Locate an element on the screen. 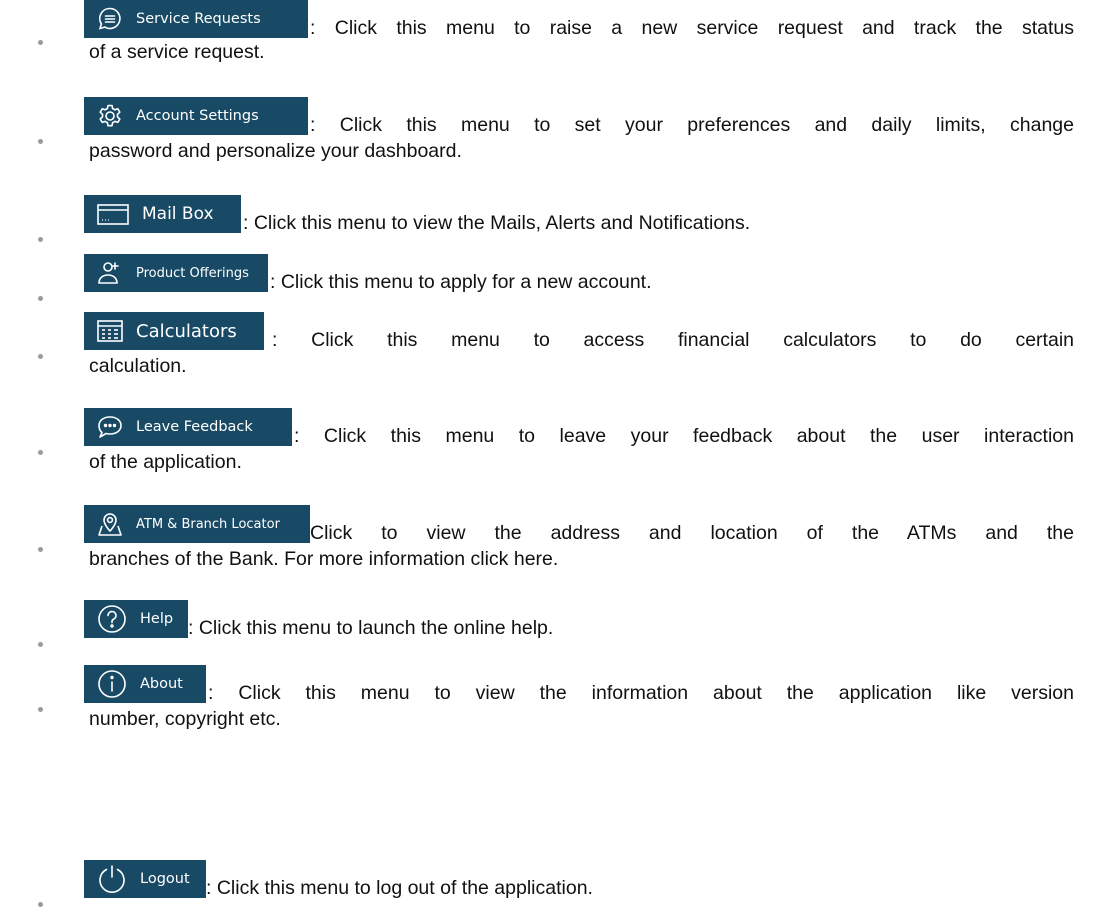 Image resolution: width=1100 pixels, height=913 pixels. feedback-bubble-icon is located at coordinates (110, 427).